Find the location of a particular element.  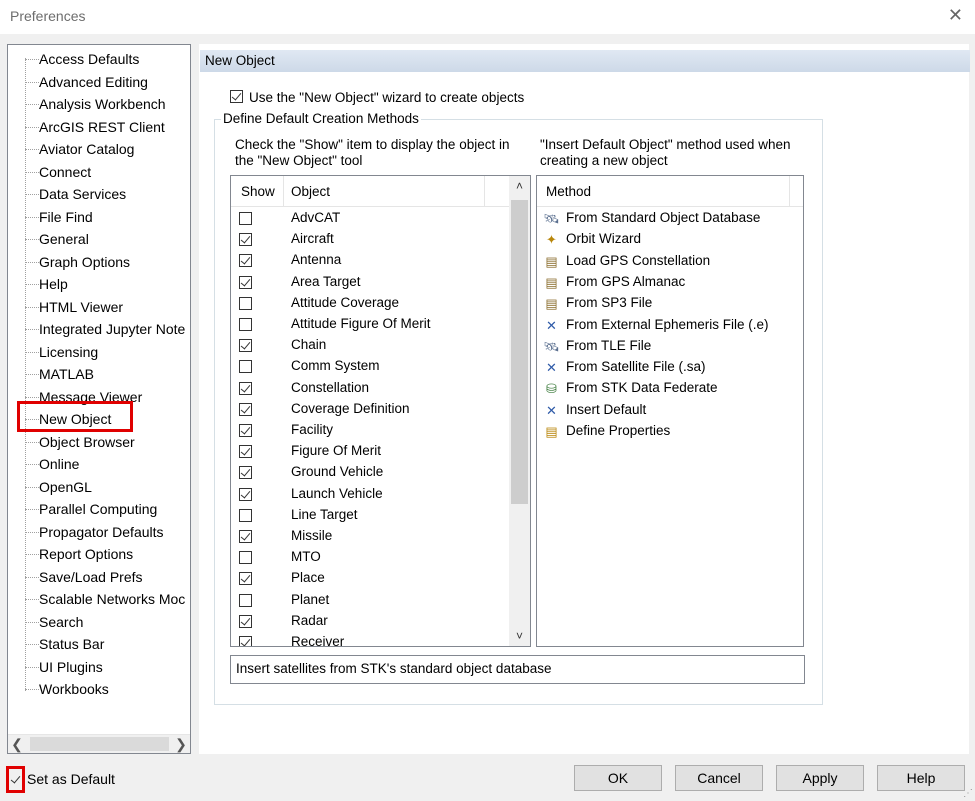

tree-item-html-viewer: HTML Viewer is located at coordinates (99, 307).